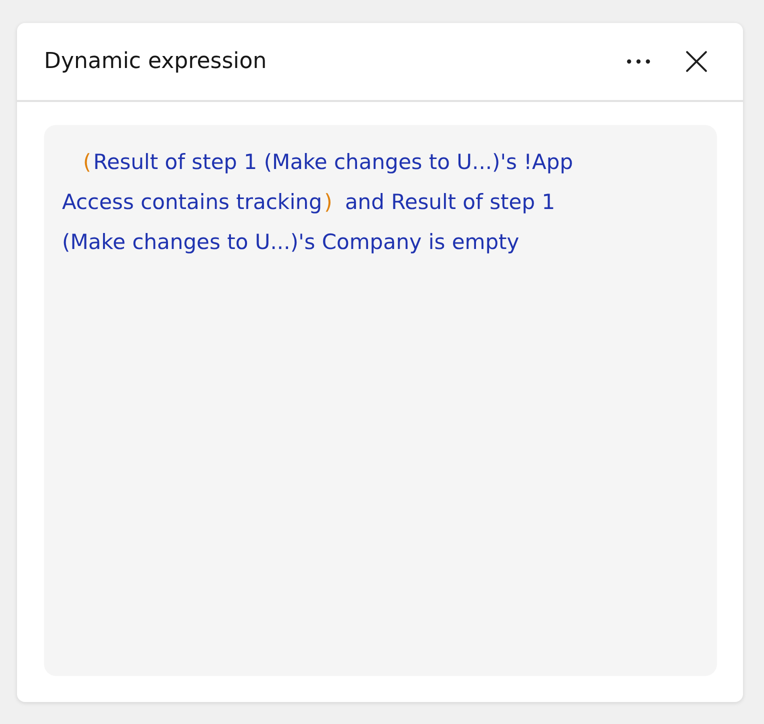  Describe the element at coordinates (155, 61) in the screenshot. I see `dialog-title: Dynamic expression` at that location.